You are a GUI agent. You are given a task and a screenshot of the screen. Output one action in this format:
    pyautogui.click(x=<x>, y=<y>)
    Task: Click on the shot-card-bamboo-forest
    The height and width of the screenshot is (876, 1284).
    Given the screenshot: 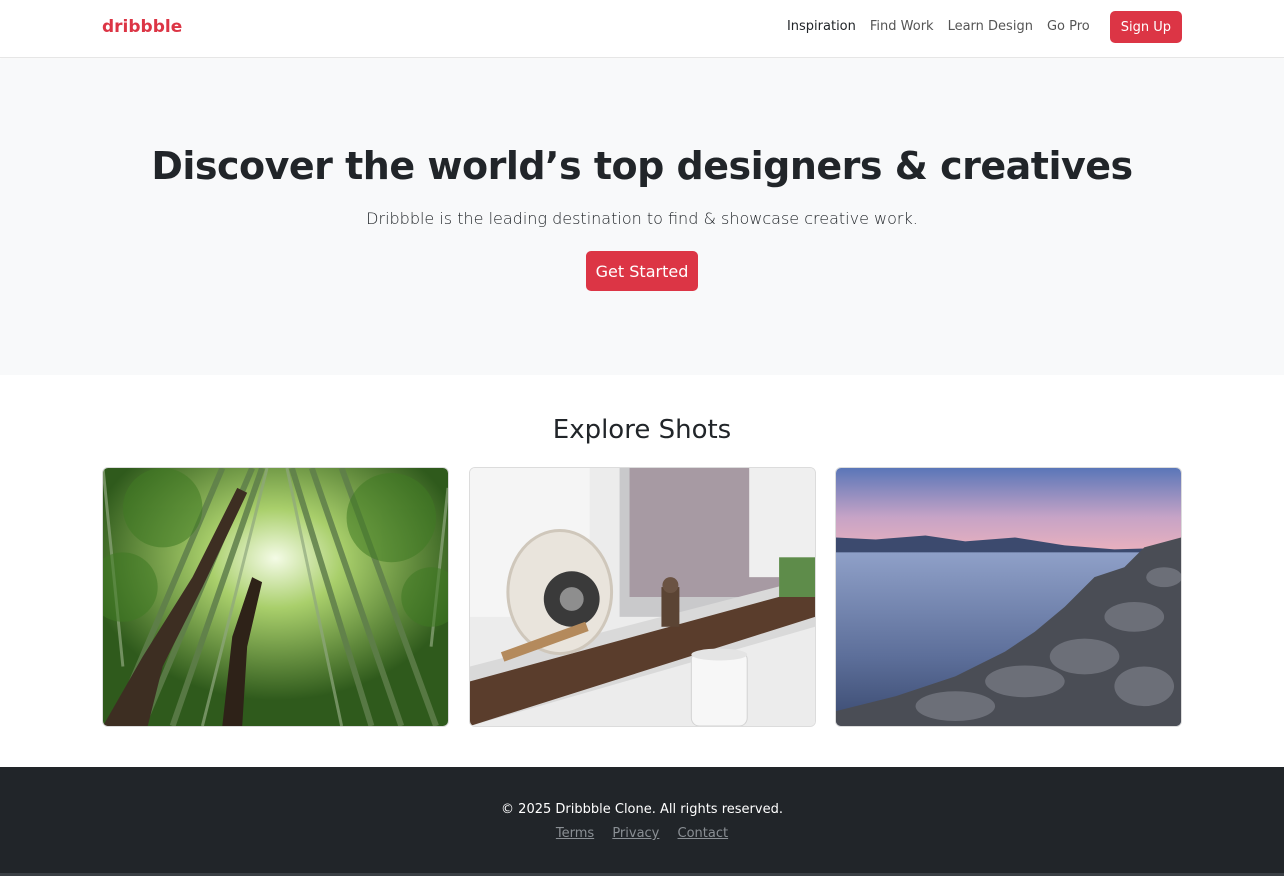 What is the action you would take?
    pyautogui.click(x=275, y=597)
    